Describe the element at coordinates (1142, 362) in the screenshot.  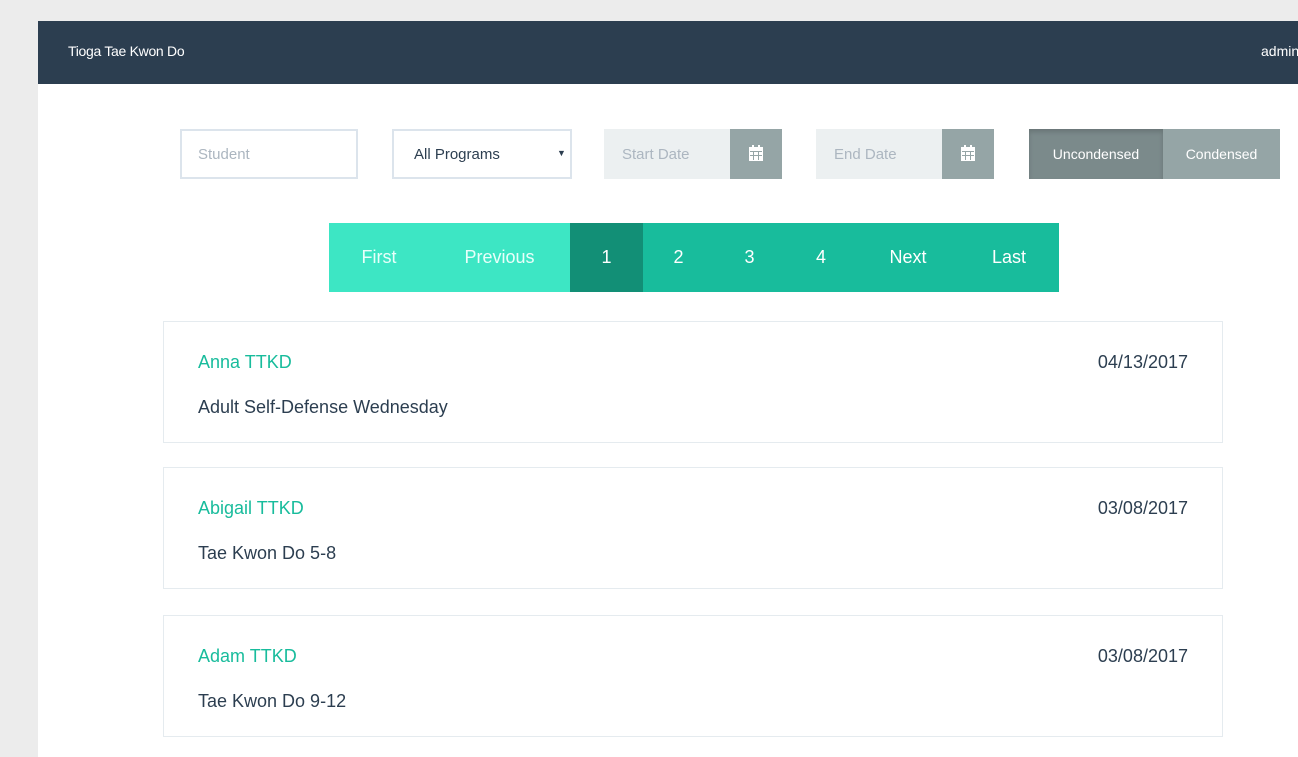
I see `record-date: 04/13/2017` at that location.